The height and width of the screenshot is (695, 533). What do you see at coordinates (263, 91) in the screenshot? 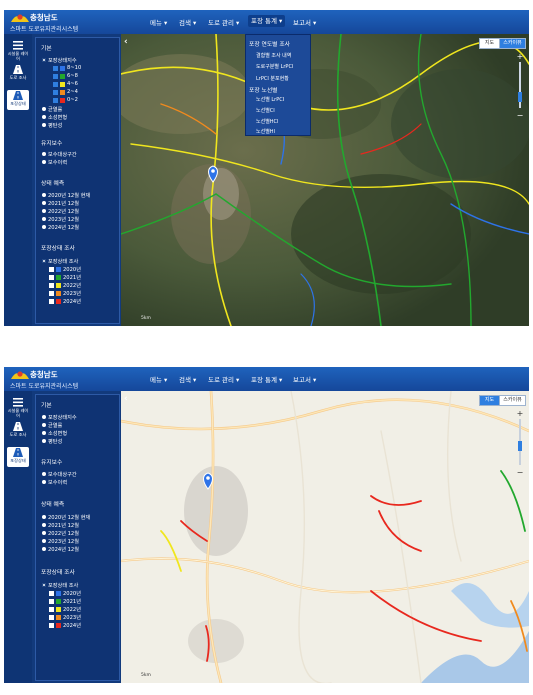
I see `dropdown-section: 포장 노선별` at bounding box center [263, 91].